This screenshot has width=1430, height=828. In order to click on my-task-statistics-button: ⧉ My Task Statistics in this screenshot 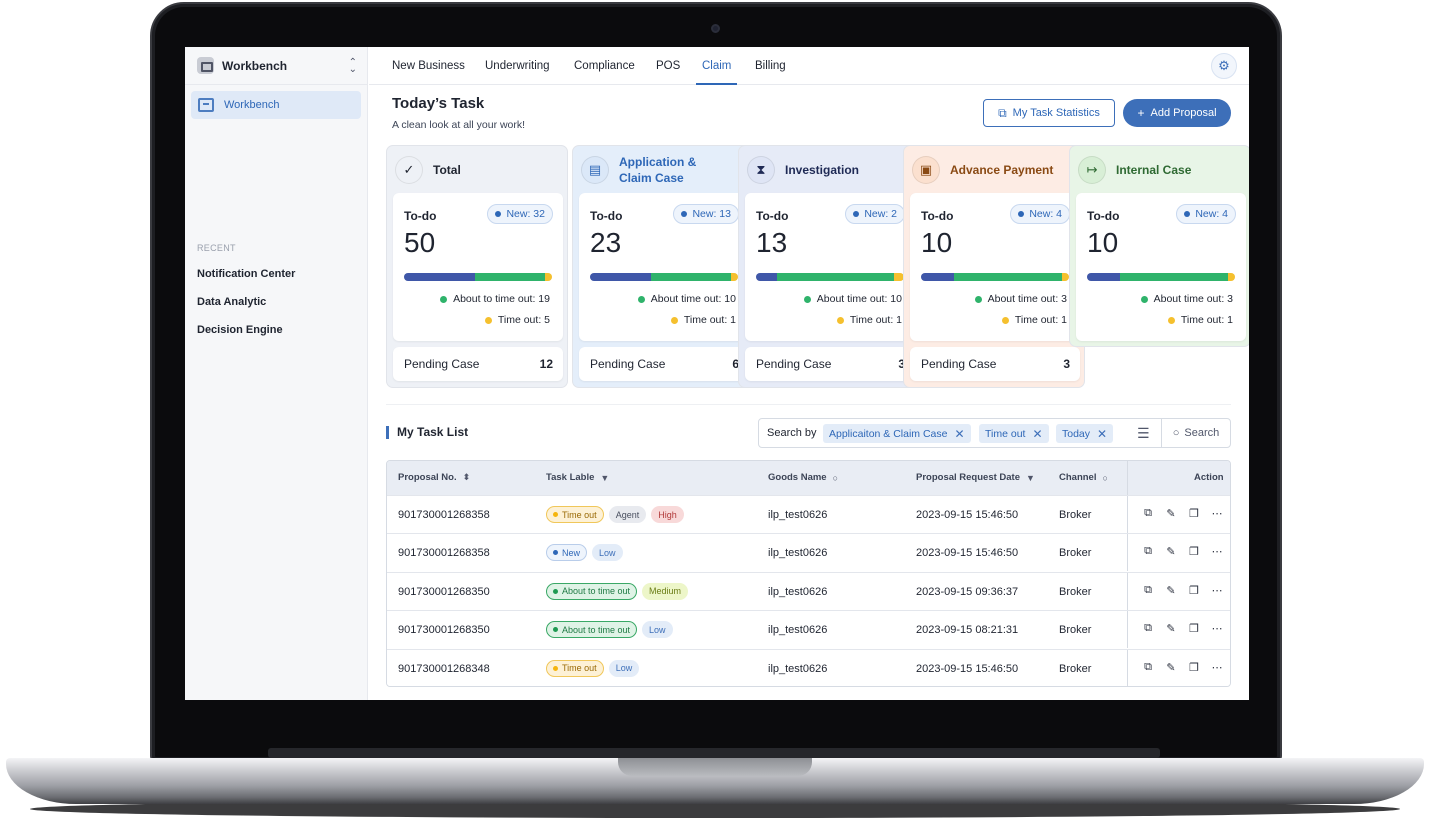, I will do `click(1049, 113)`.